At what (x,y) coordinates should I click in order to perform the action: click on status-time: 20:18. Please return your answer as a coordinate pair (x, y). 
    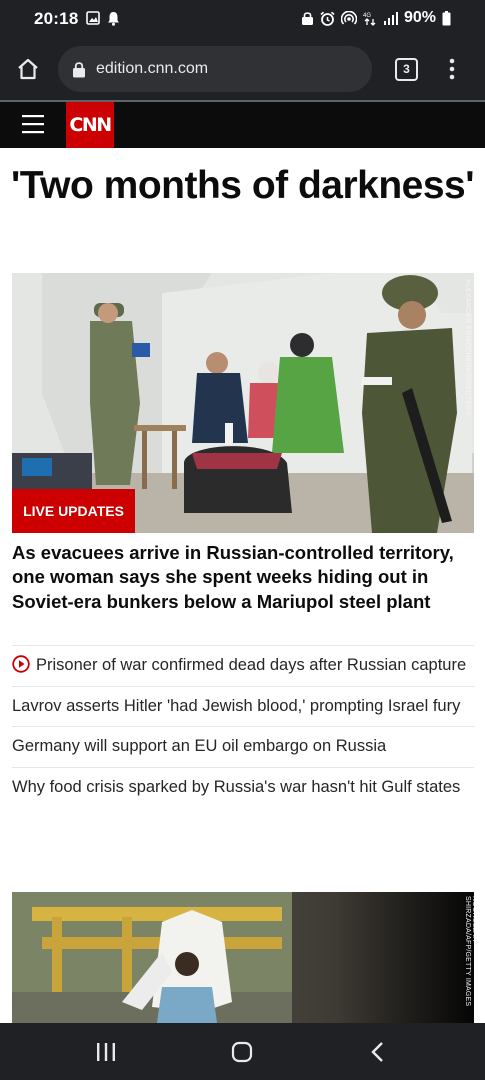
    Looking at the image, I should click on (56, 18).